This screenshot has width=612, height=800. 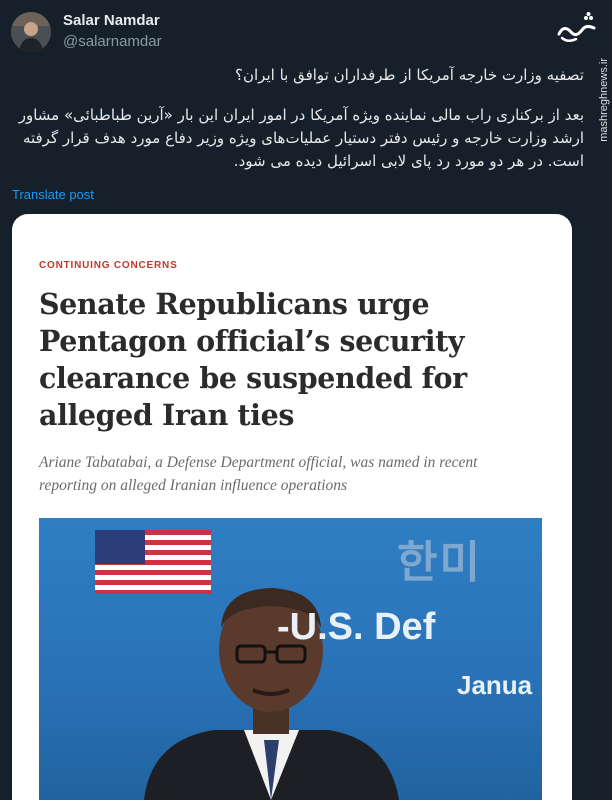 What do you see at coordinates (53, 194) in the screenshot?
I see `translate-post-link: Translate post` at bounding box center [53, 194].